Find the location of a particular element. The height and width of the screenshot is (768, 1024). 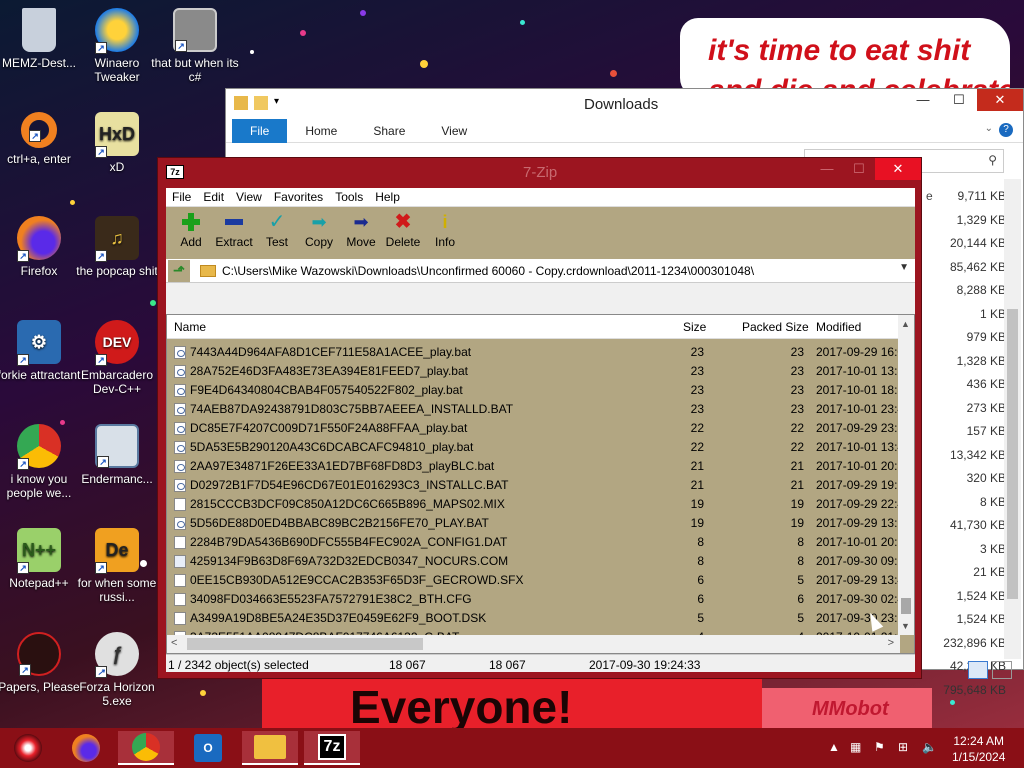

explorer-scrollbar is located at coordinates (1012, 419).